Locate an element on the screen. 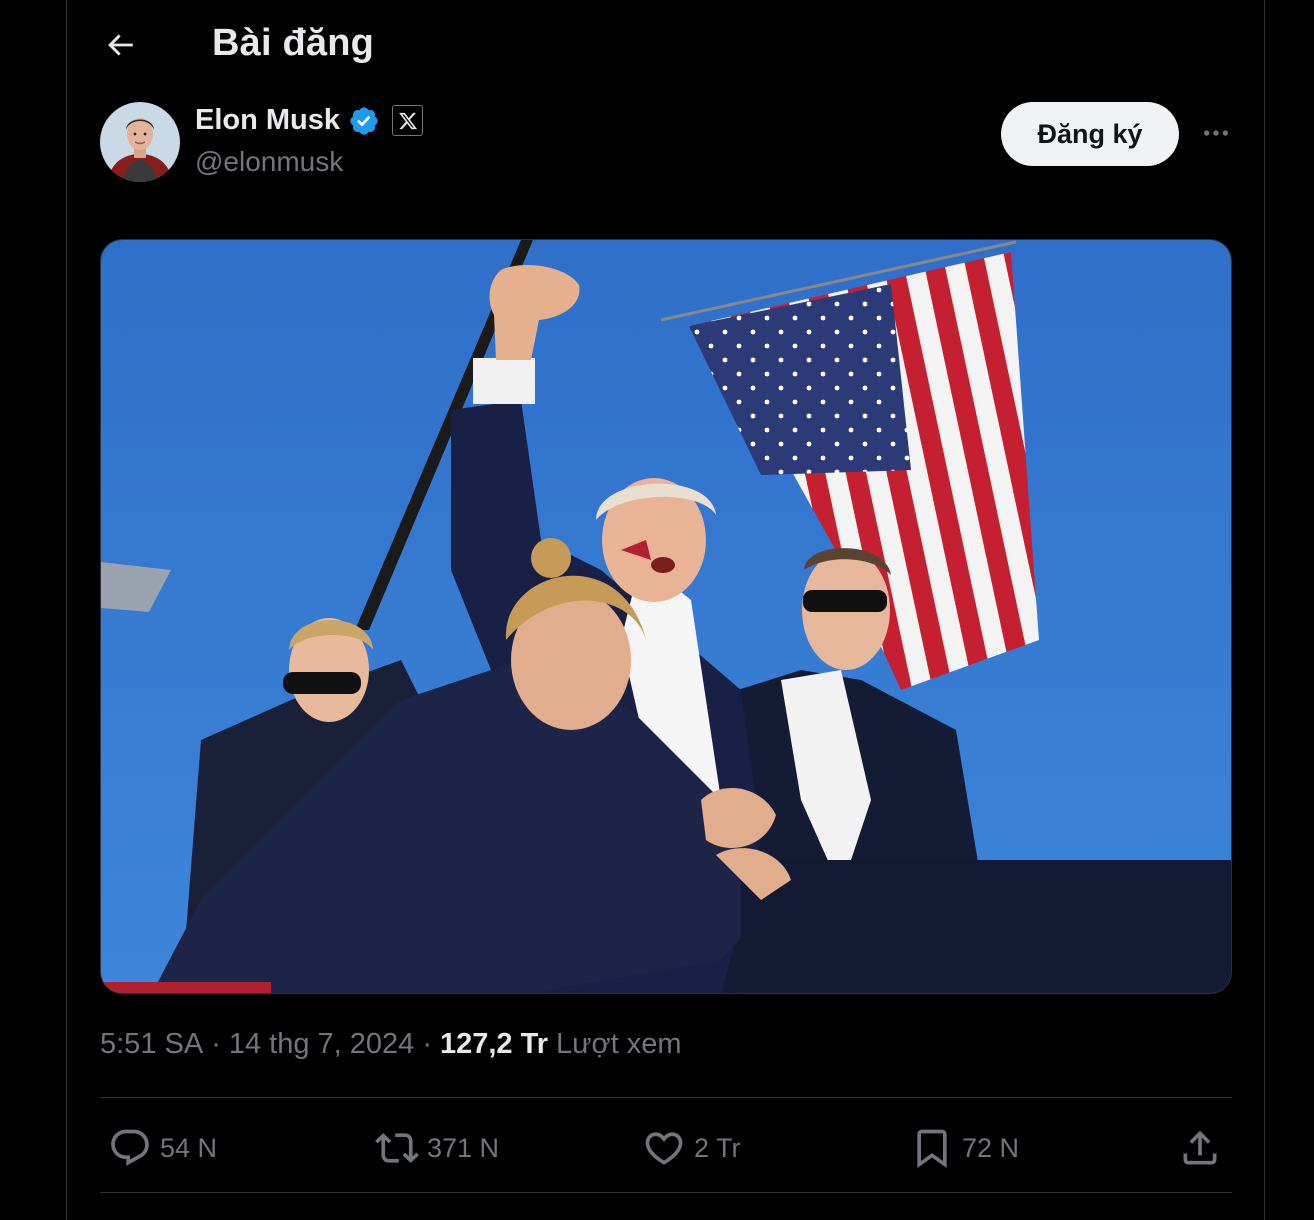  more-options-button is located at coordinates (1216, 133).